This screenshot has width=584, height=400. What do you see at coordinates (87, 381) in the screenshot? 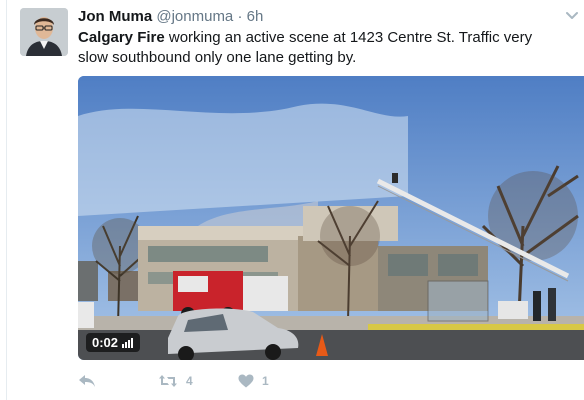
I see `reply-icon` at bounding box center [87, 381].